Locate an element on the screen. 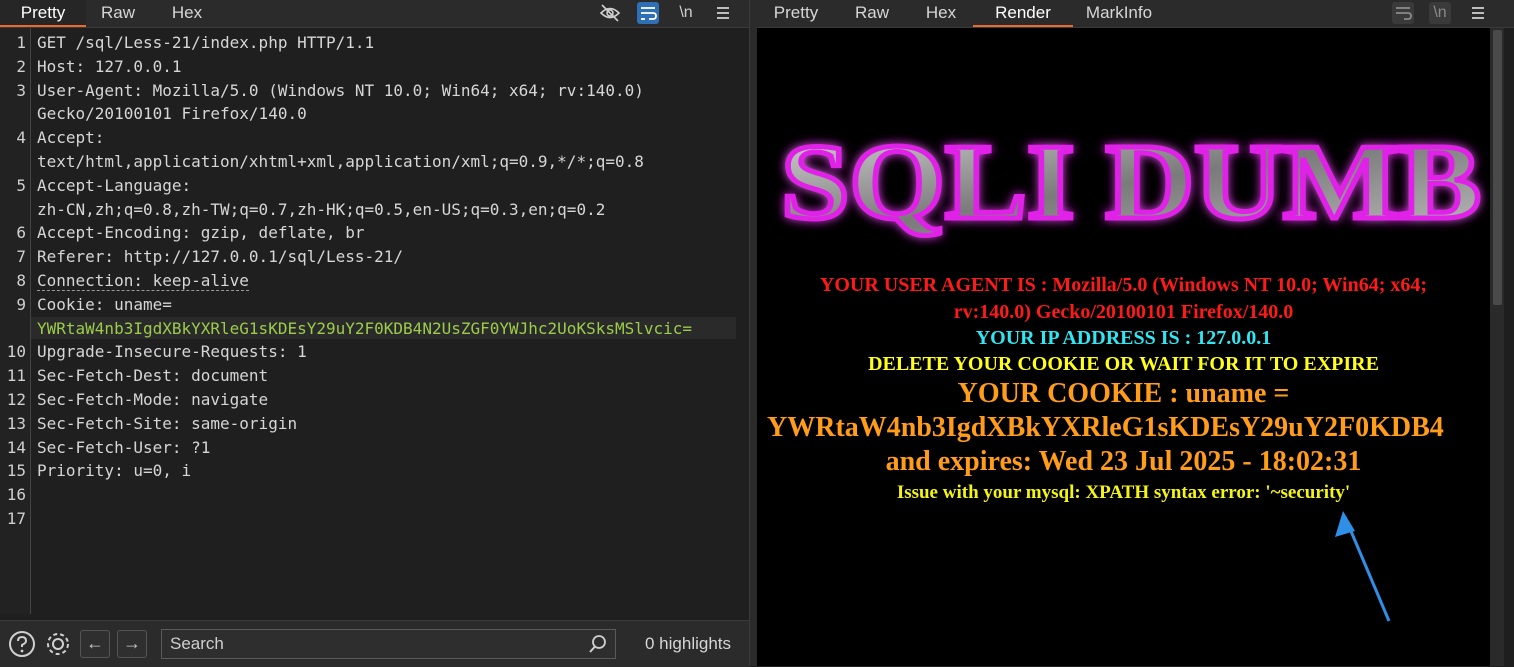 This screenshot has width=1514, height=667. line-number: 12 is located at coordinates (16, 399).